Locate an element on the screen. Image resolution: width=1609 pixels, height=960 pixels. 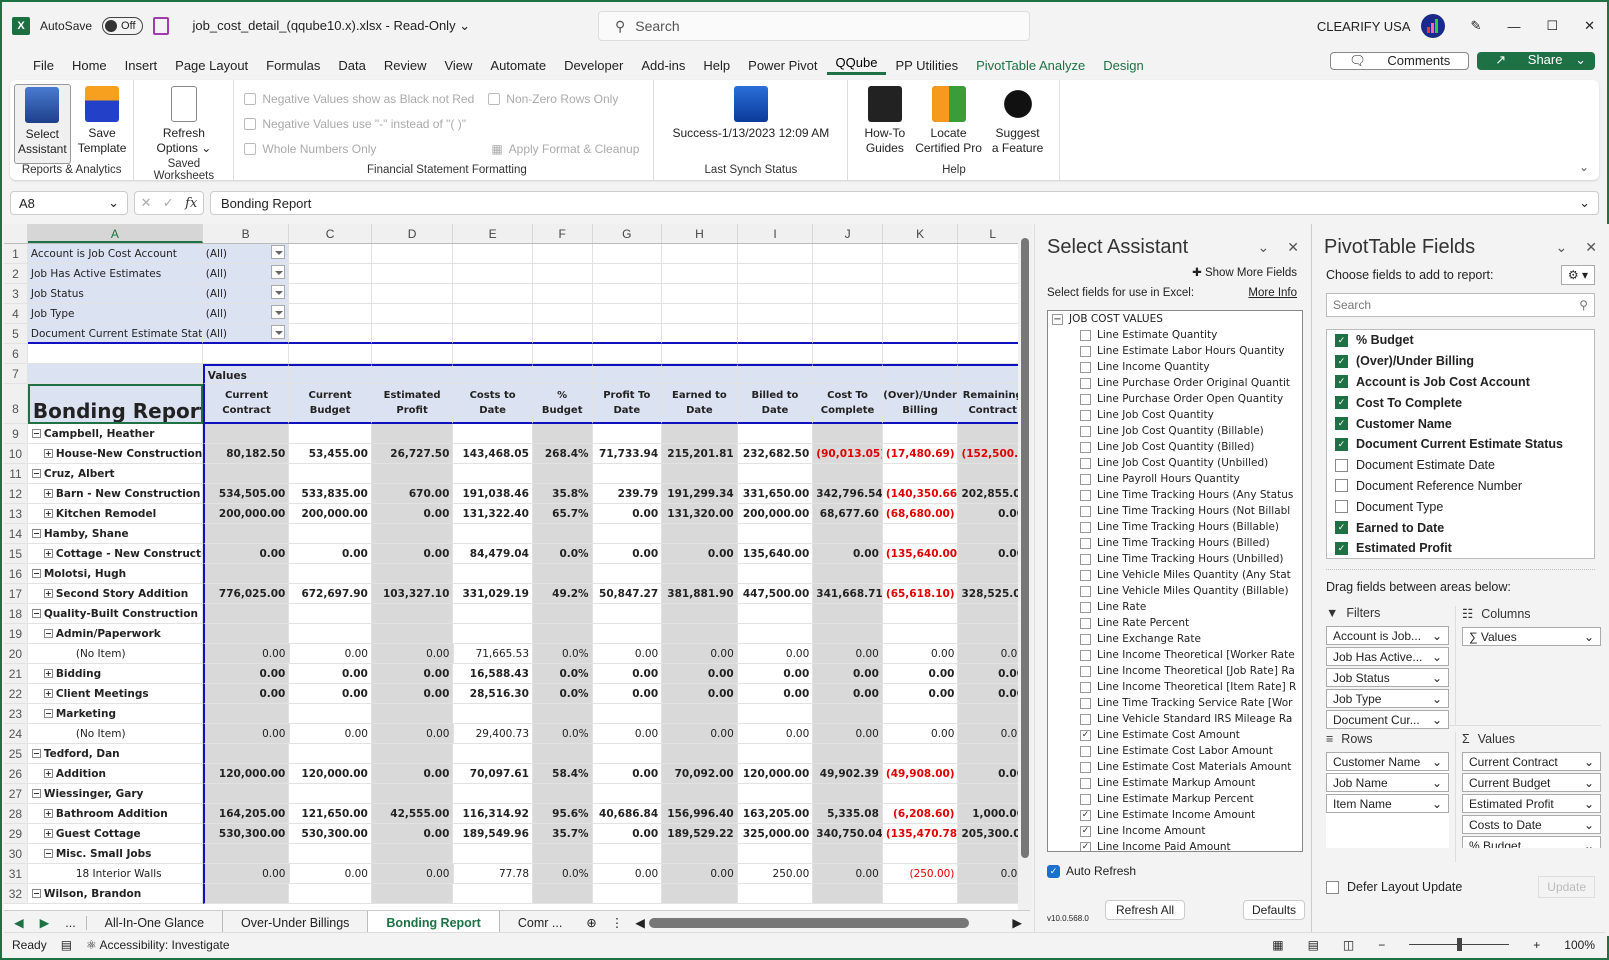
value-cell: 331,650.00 is located at coordinates (775, 494).